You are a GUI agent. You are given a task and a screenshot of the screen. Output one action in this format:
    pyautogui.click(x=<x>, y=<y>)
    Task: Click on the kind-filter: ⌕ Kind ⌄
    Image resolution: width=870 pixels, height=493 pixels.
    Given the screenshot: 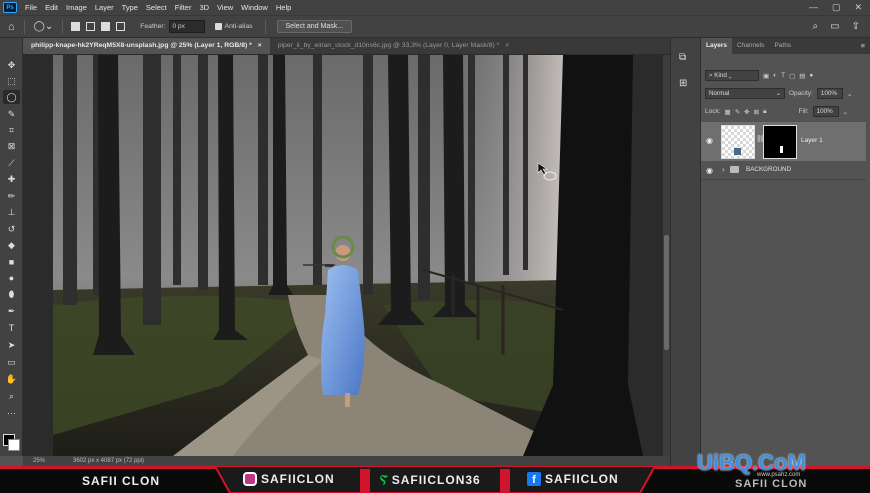 What is the action you would take?
    pyautogui.click(x=732, y=75)
    